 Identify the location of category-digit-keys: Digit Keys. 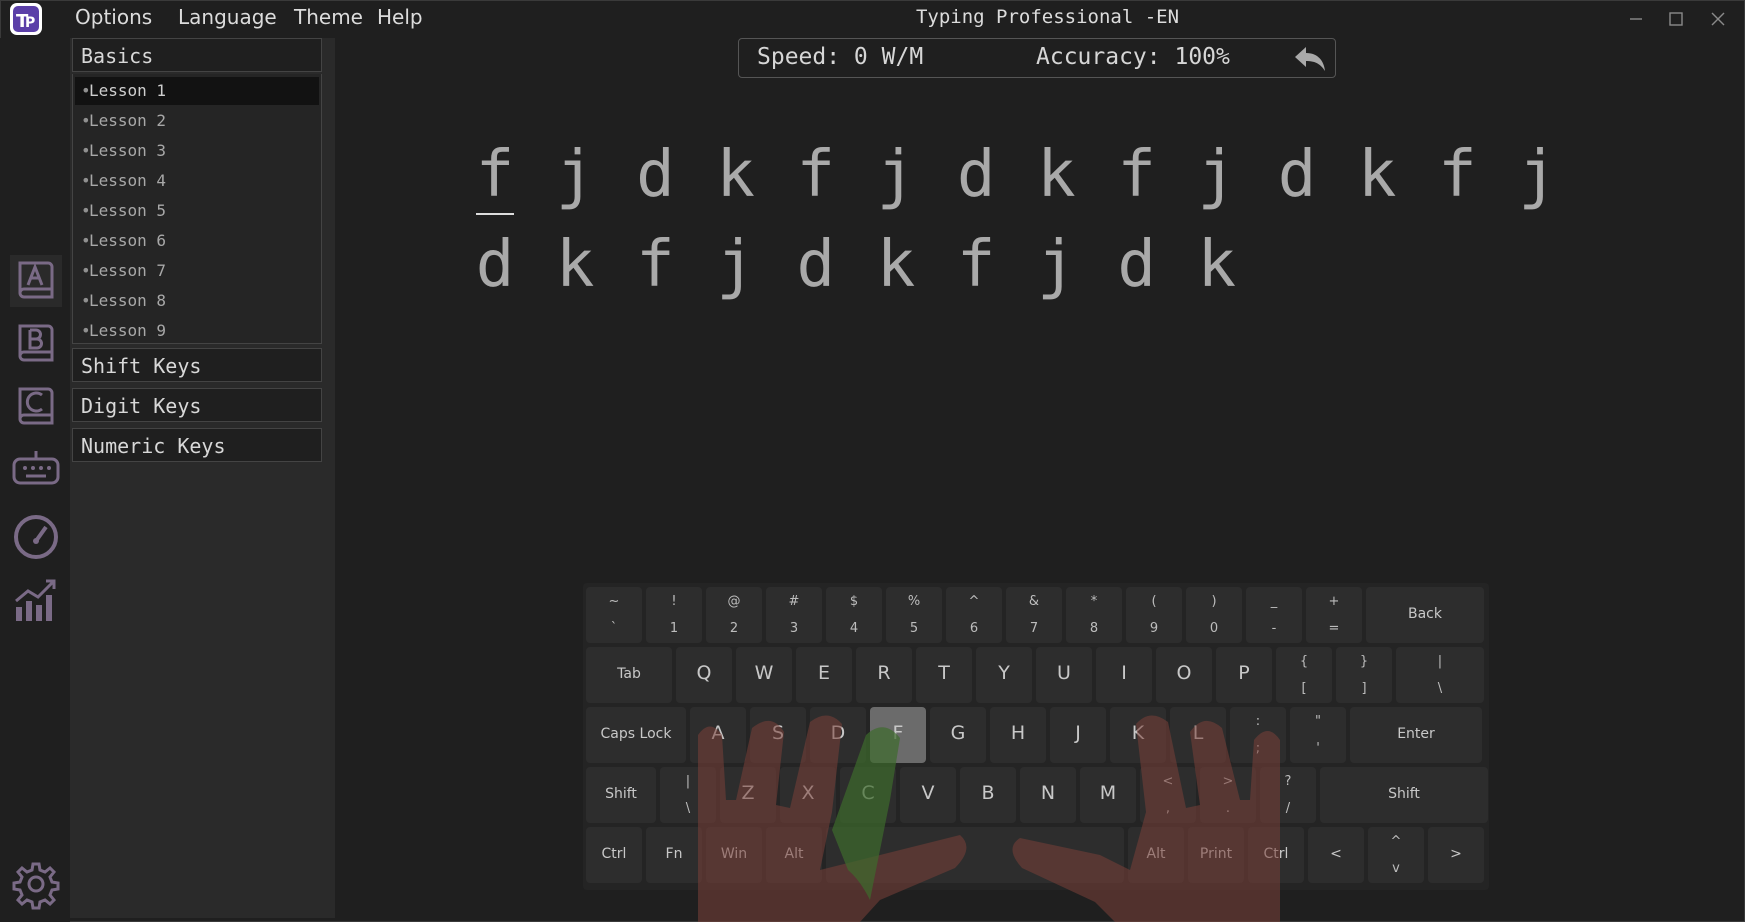
(197, 405).